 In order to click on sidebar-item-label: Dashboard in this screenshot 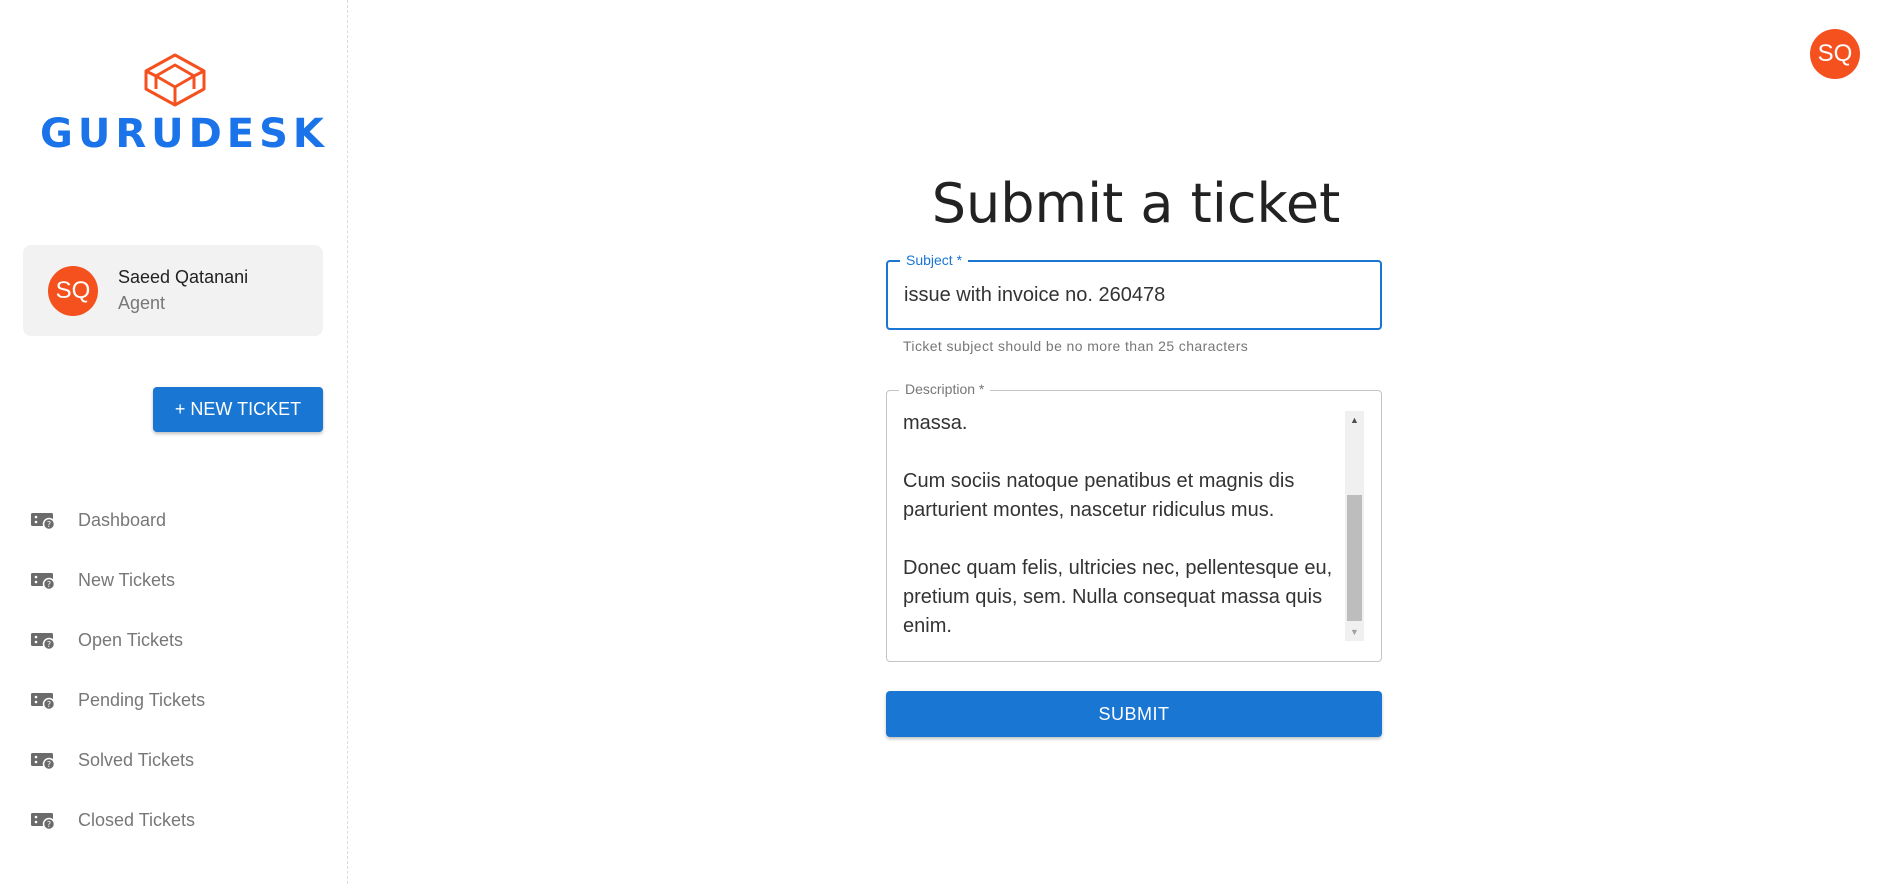, I will do `click(122, 519)`.